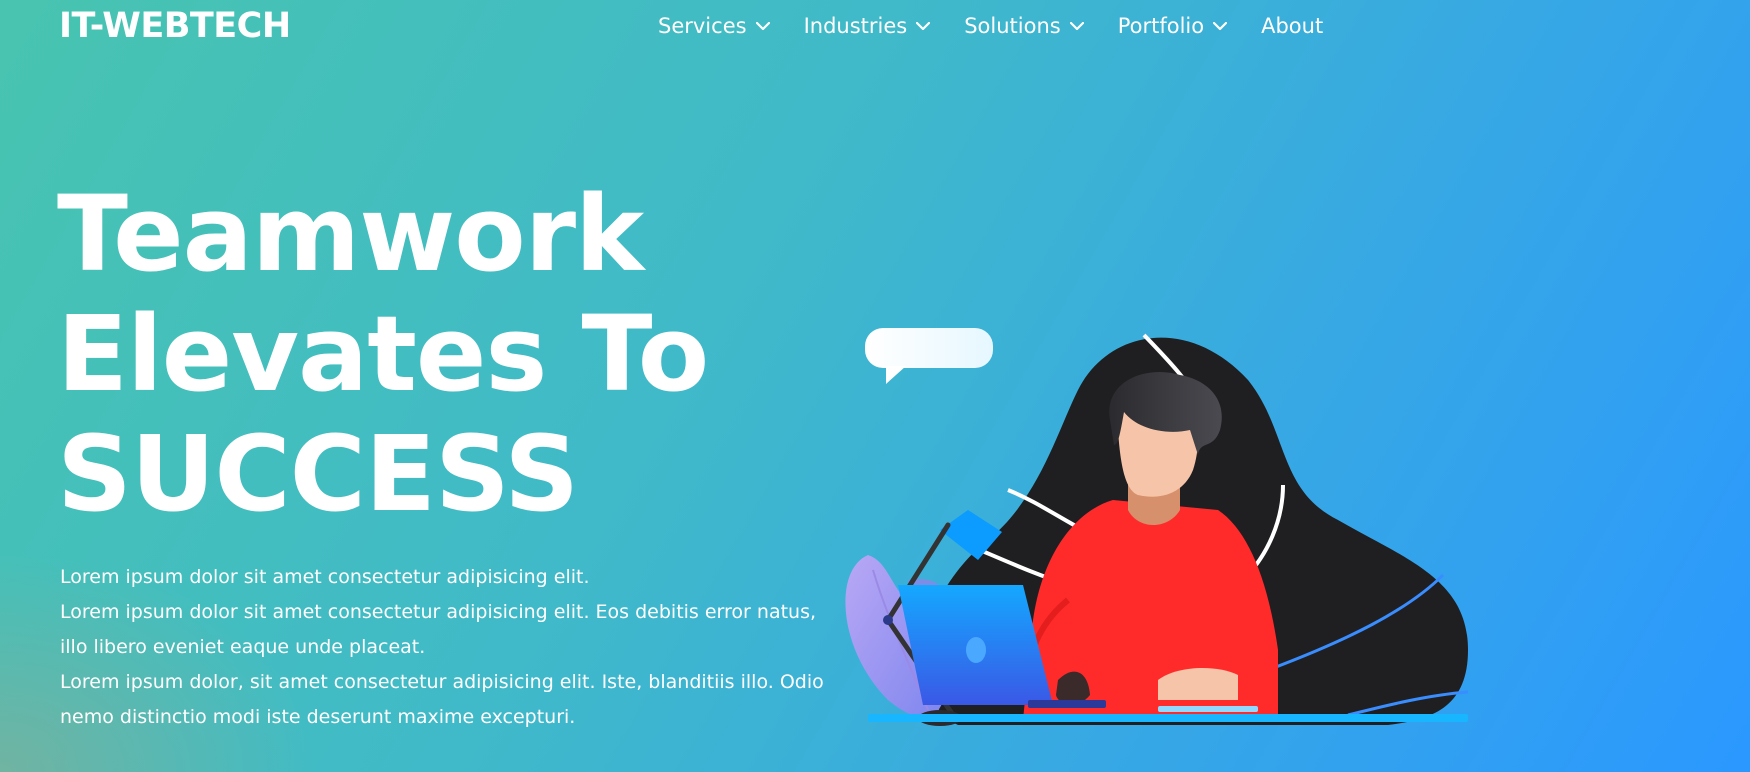 The image size is (1750, 772). Describe the element at coordinates (350, 234) in the screenshot. I see `hero-title-line: Teamwork` at that location.